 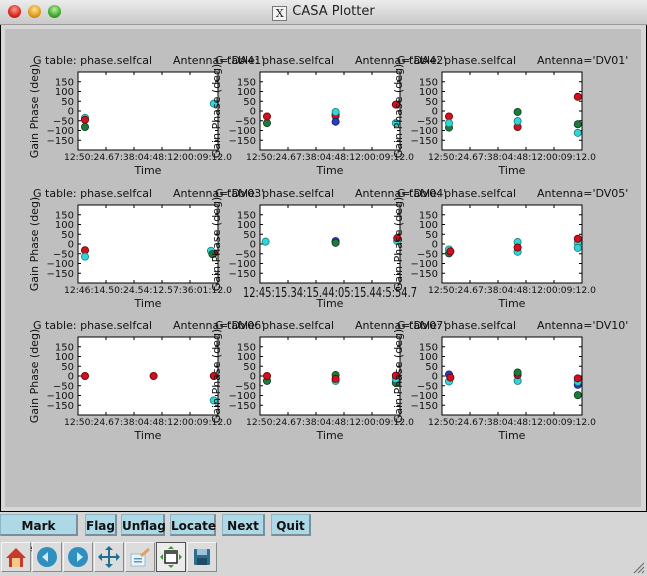 I want to click on save-icon, so click(x=202, y=557).